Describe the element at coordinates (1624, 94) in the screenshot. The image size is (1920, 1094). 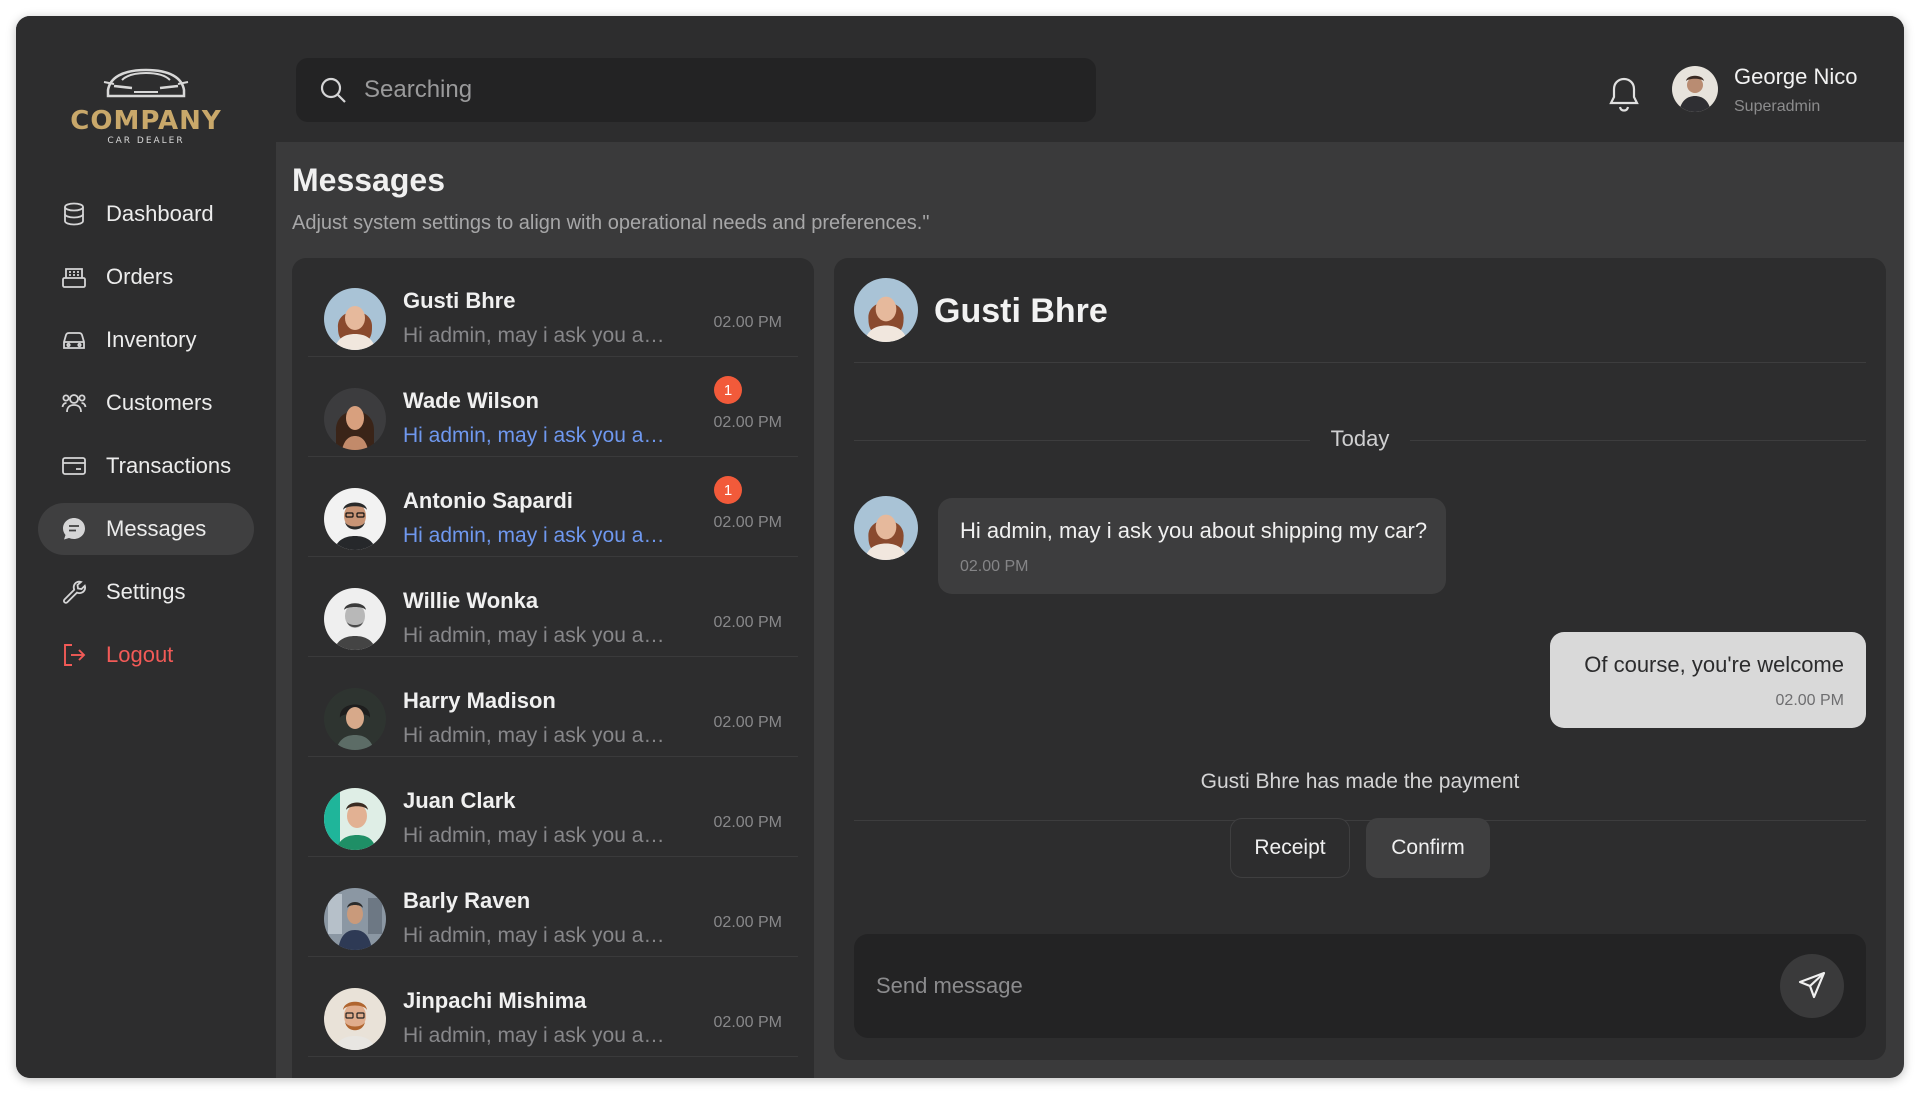
I see `notification-bell-icon` at that location.